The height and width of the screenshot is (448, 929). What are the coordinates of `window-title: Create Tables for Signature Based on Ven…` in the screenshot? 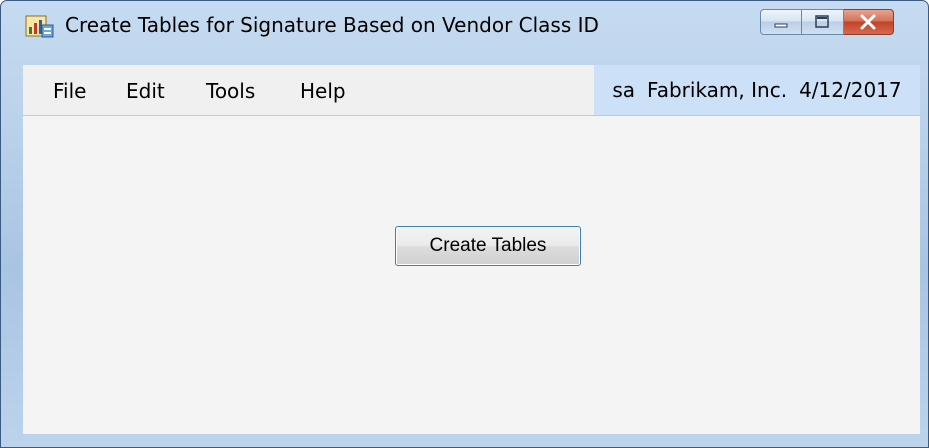 It's located at (332, 25).